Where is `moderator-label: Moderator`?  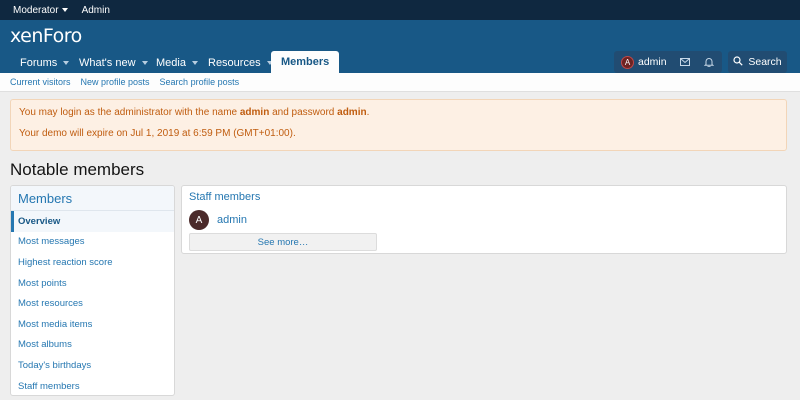
moderator-label: Moderator is located at coordinates (36, 10).